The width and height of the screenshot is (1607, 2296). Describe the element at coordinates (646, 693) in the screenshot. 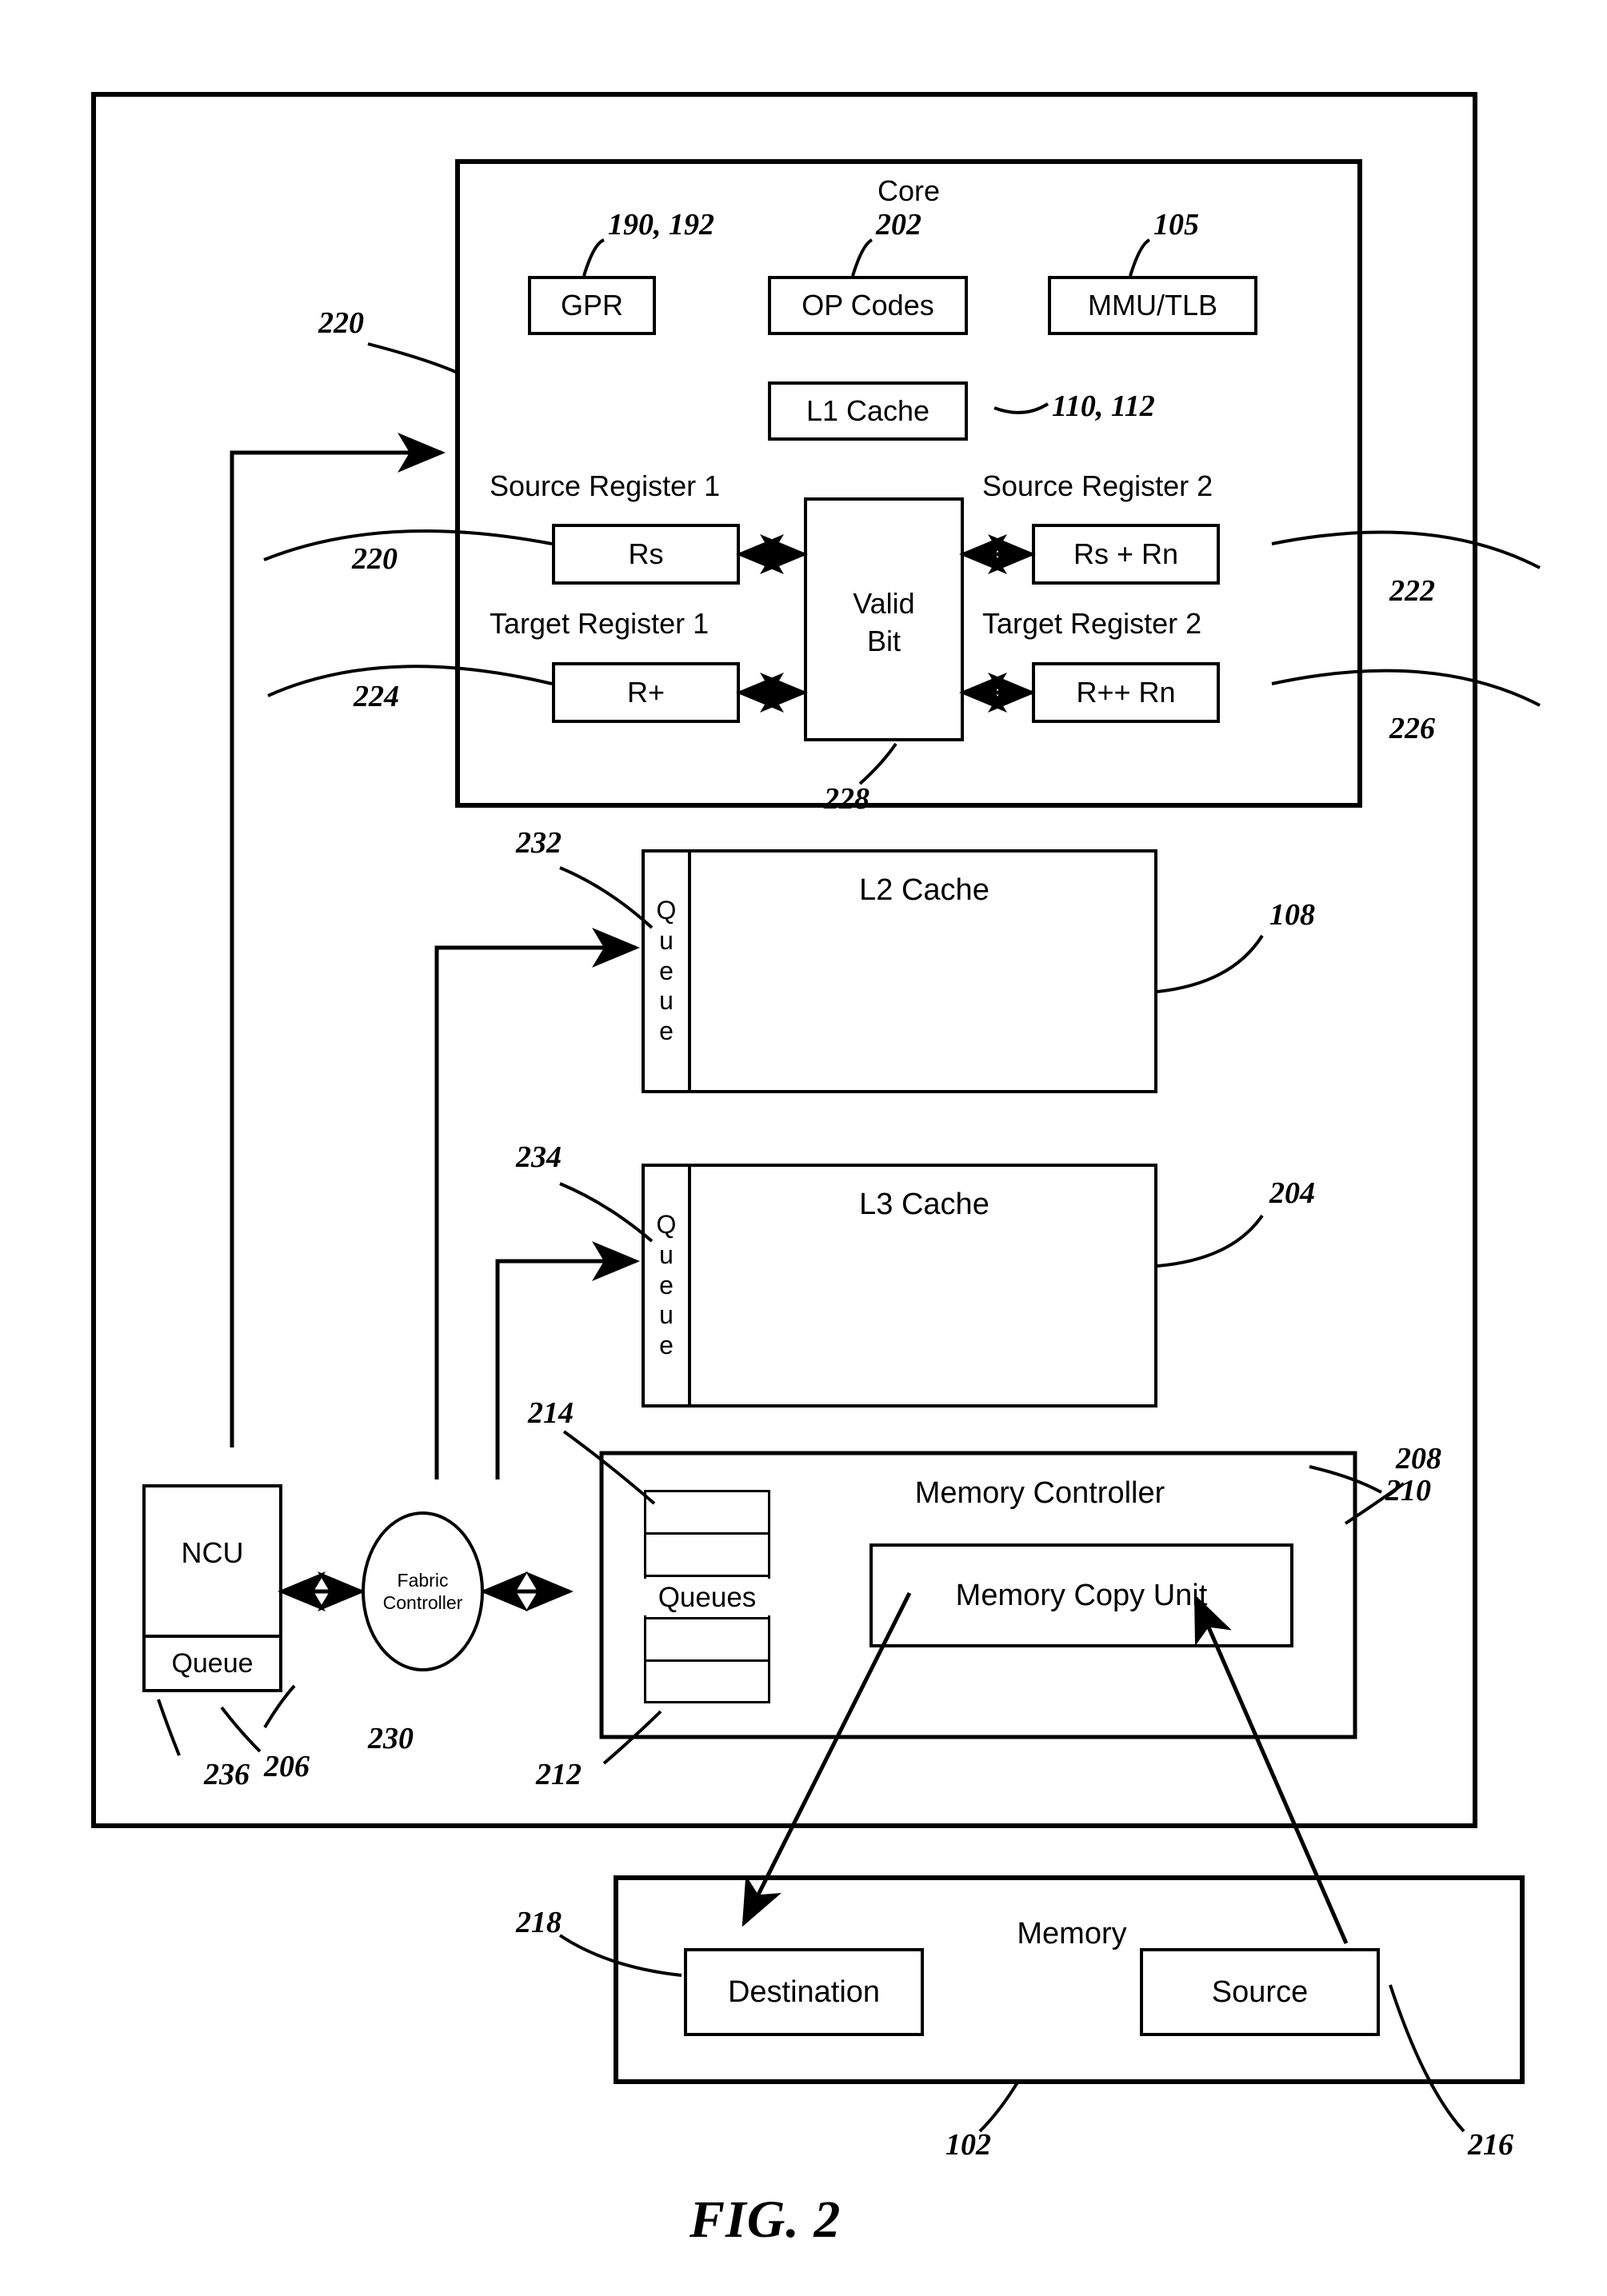

I see `target-register-1-value: R+` at that location.